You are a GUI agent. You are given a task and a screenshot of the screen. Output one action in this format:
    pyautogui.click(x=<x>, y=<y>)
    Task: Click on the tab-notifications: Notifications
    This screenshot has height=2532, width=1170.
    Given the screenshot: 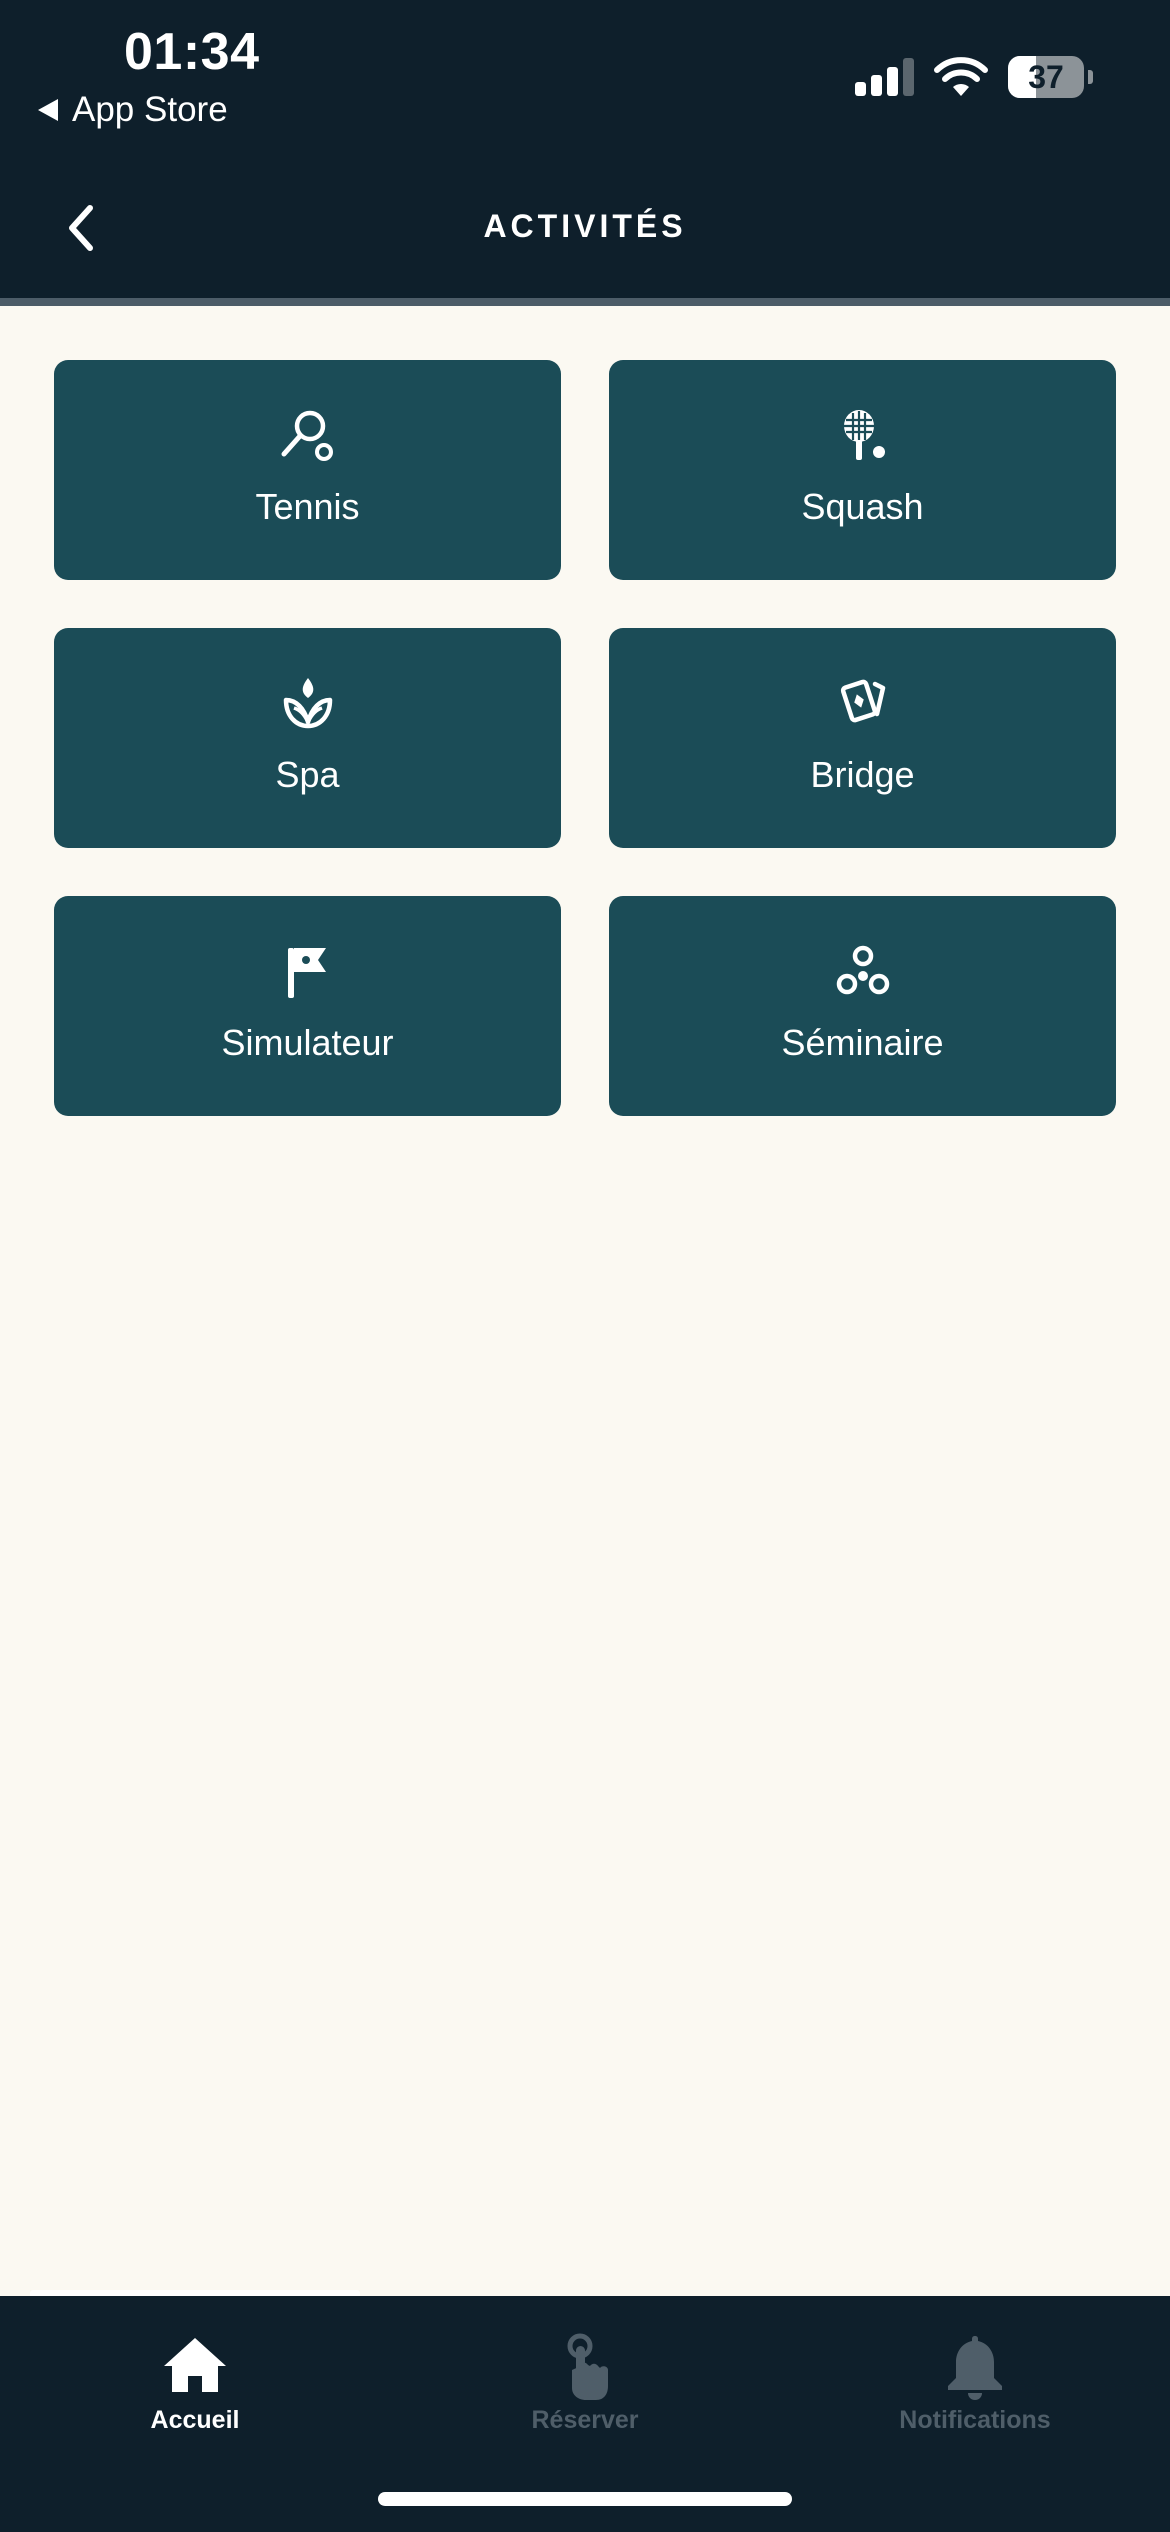 What is the action you would take?
    pyautogui.click(x=975, y=2387)
    